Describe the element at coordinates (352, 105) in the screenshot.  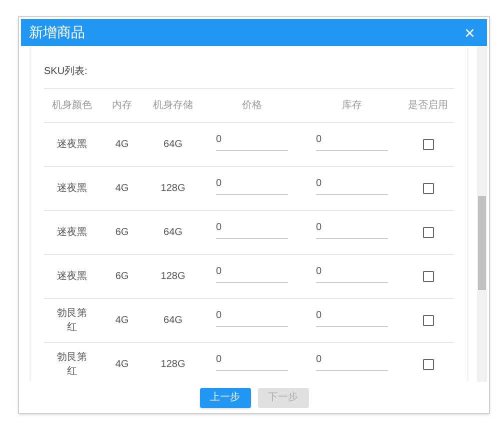
I see `column-header: 库存` at that location.